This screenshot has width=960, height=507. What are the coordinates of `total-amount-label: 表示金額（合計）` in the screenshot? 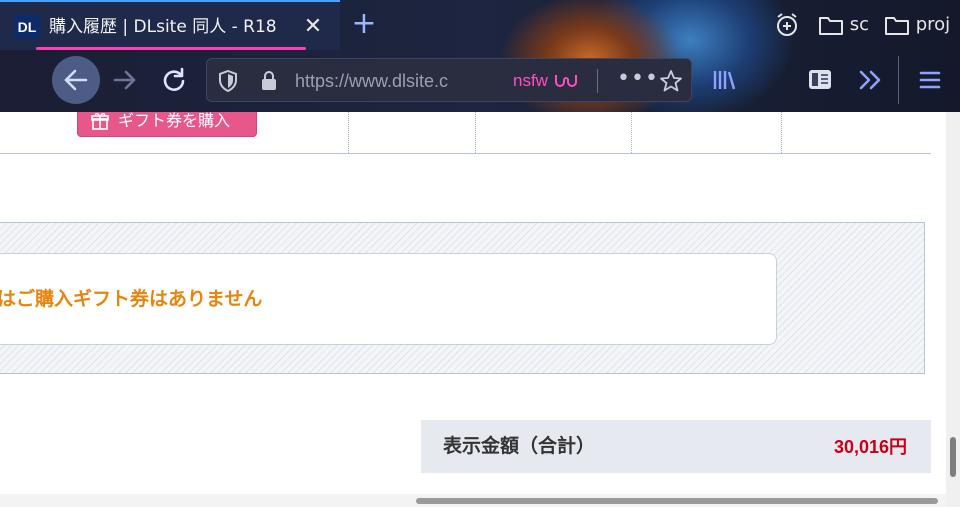 It's located at (519, 446).